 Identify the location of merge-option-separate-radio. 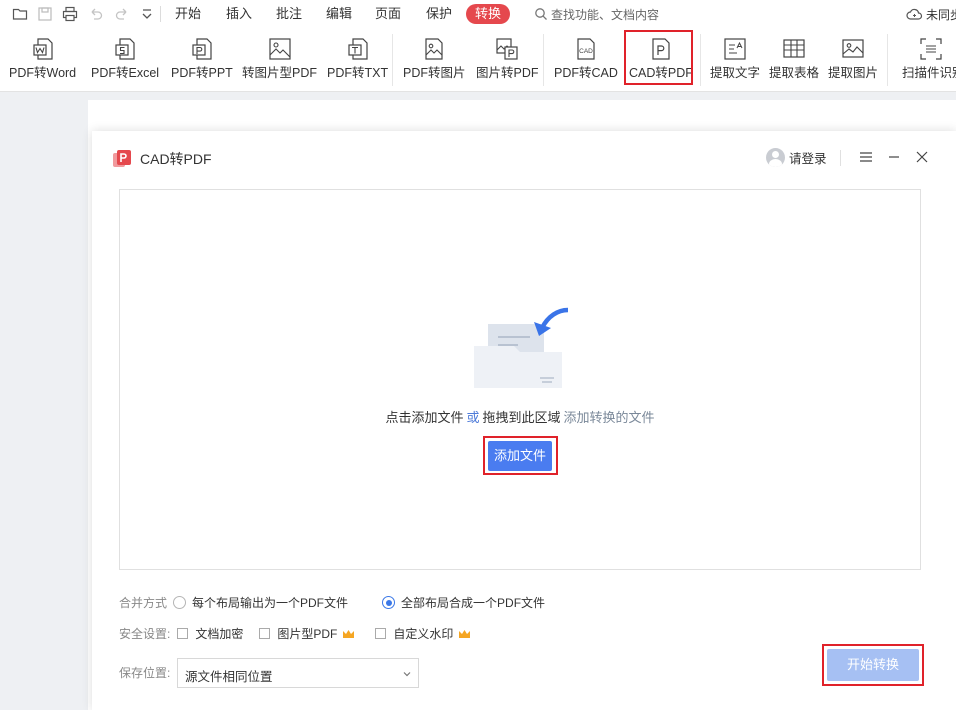
(180, 602).